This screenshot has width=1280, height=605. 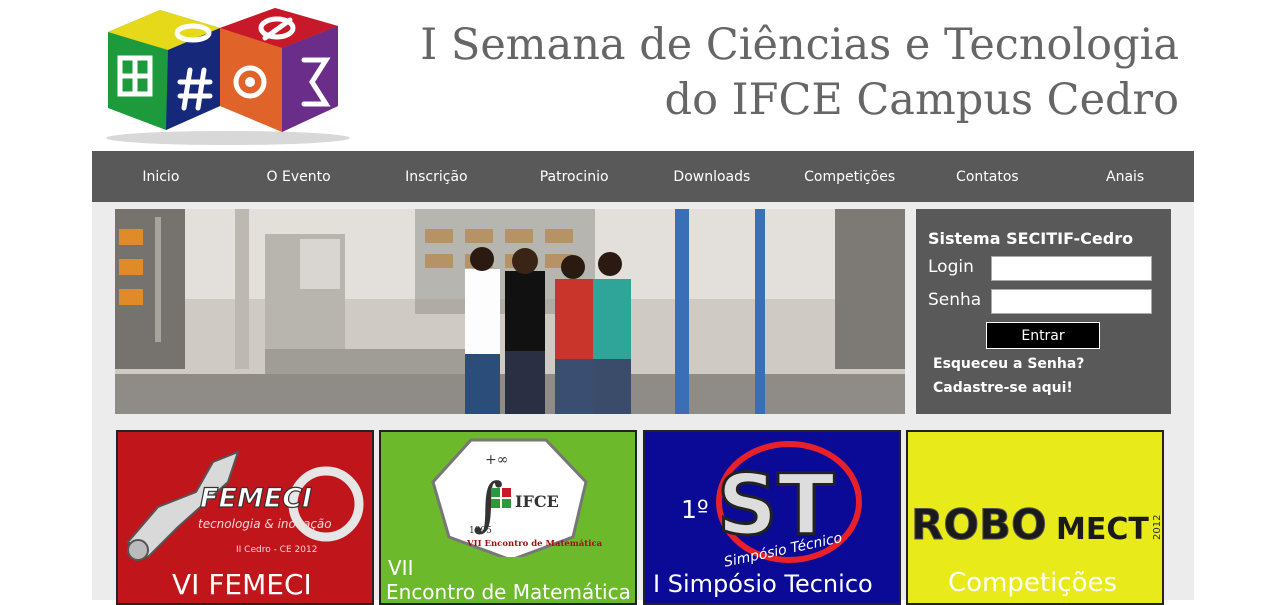 I want to click on femeci-logo-text: FEMECI, so click(x=256, y=498).